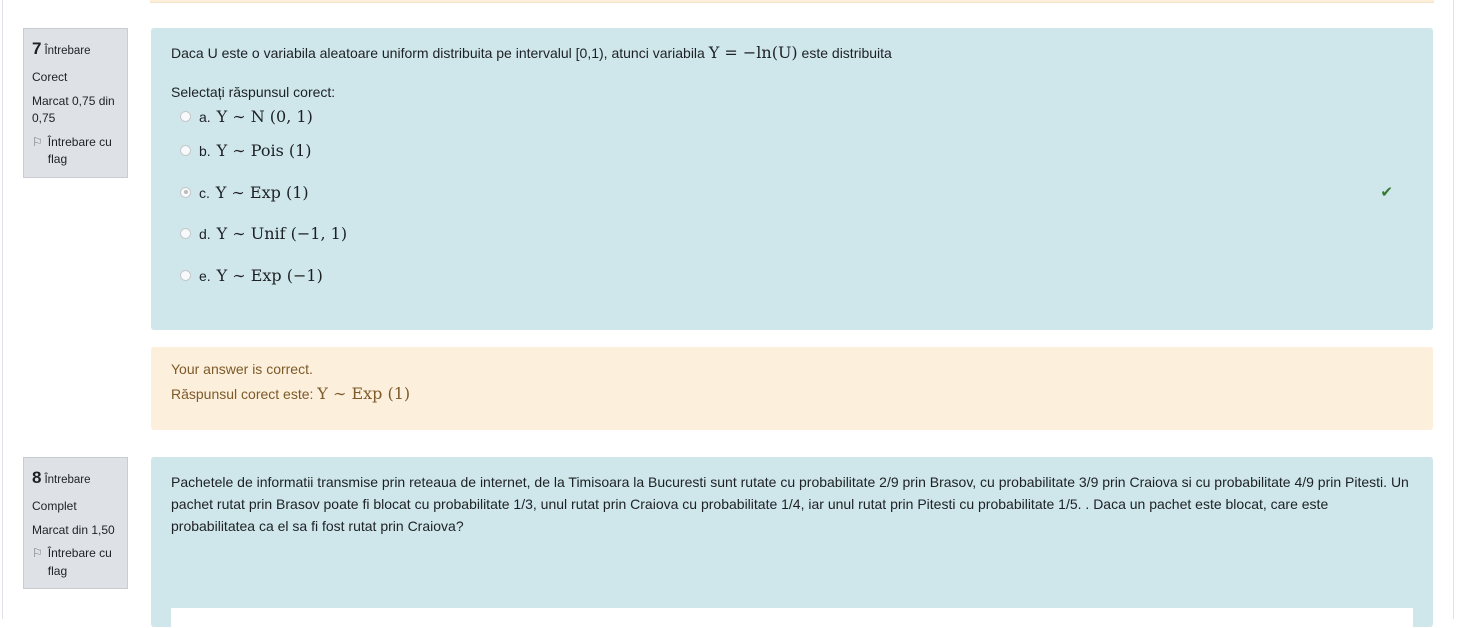 This screenshot has width=1468, height=628. What do you see at coordinates (792, 276) in the screenshot?
I see `answer-option-e: e. Y ∼ Exp (−1)` at bounding box center [792, 276].